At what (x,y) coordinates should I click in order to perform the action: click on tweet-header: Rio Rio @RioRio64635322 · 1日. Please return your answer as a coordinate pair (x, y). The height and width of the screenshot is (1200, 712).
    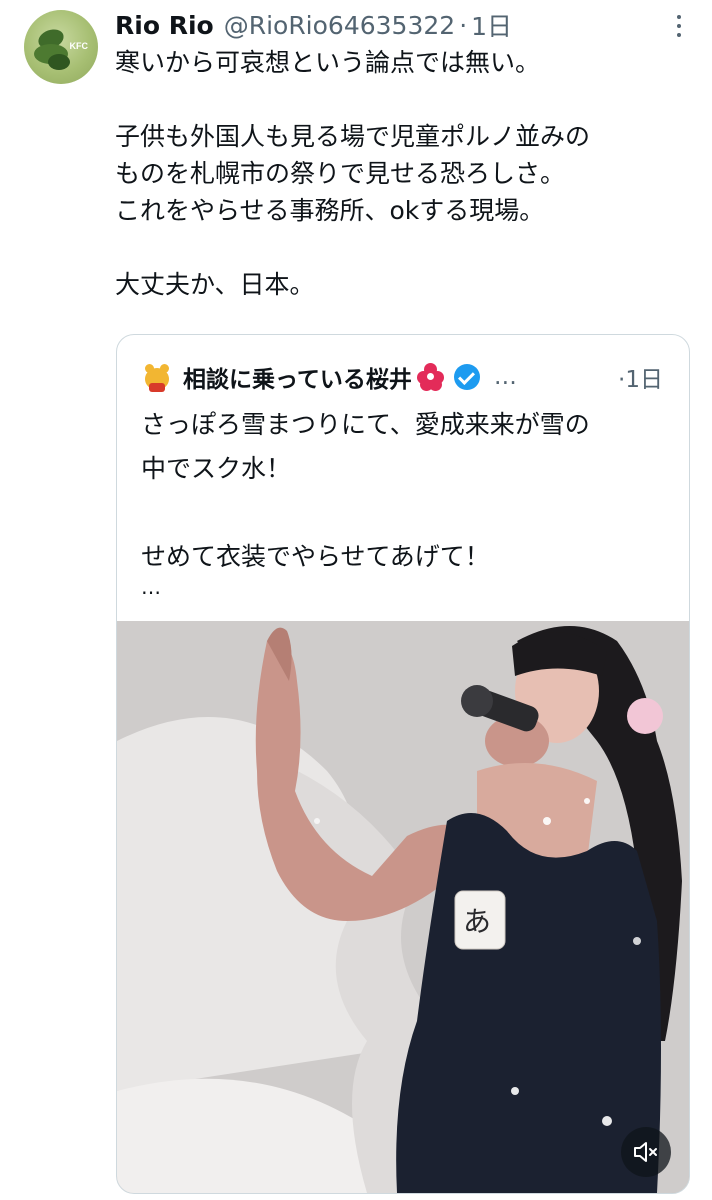
    Looking at the image, I should click on (313, 25).